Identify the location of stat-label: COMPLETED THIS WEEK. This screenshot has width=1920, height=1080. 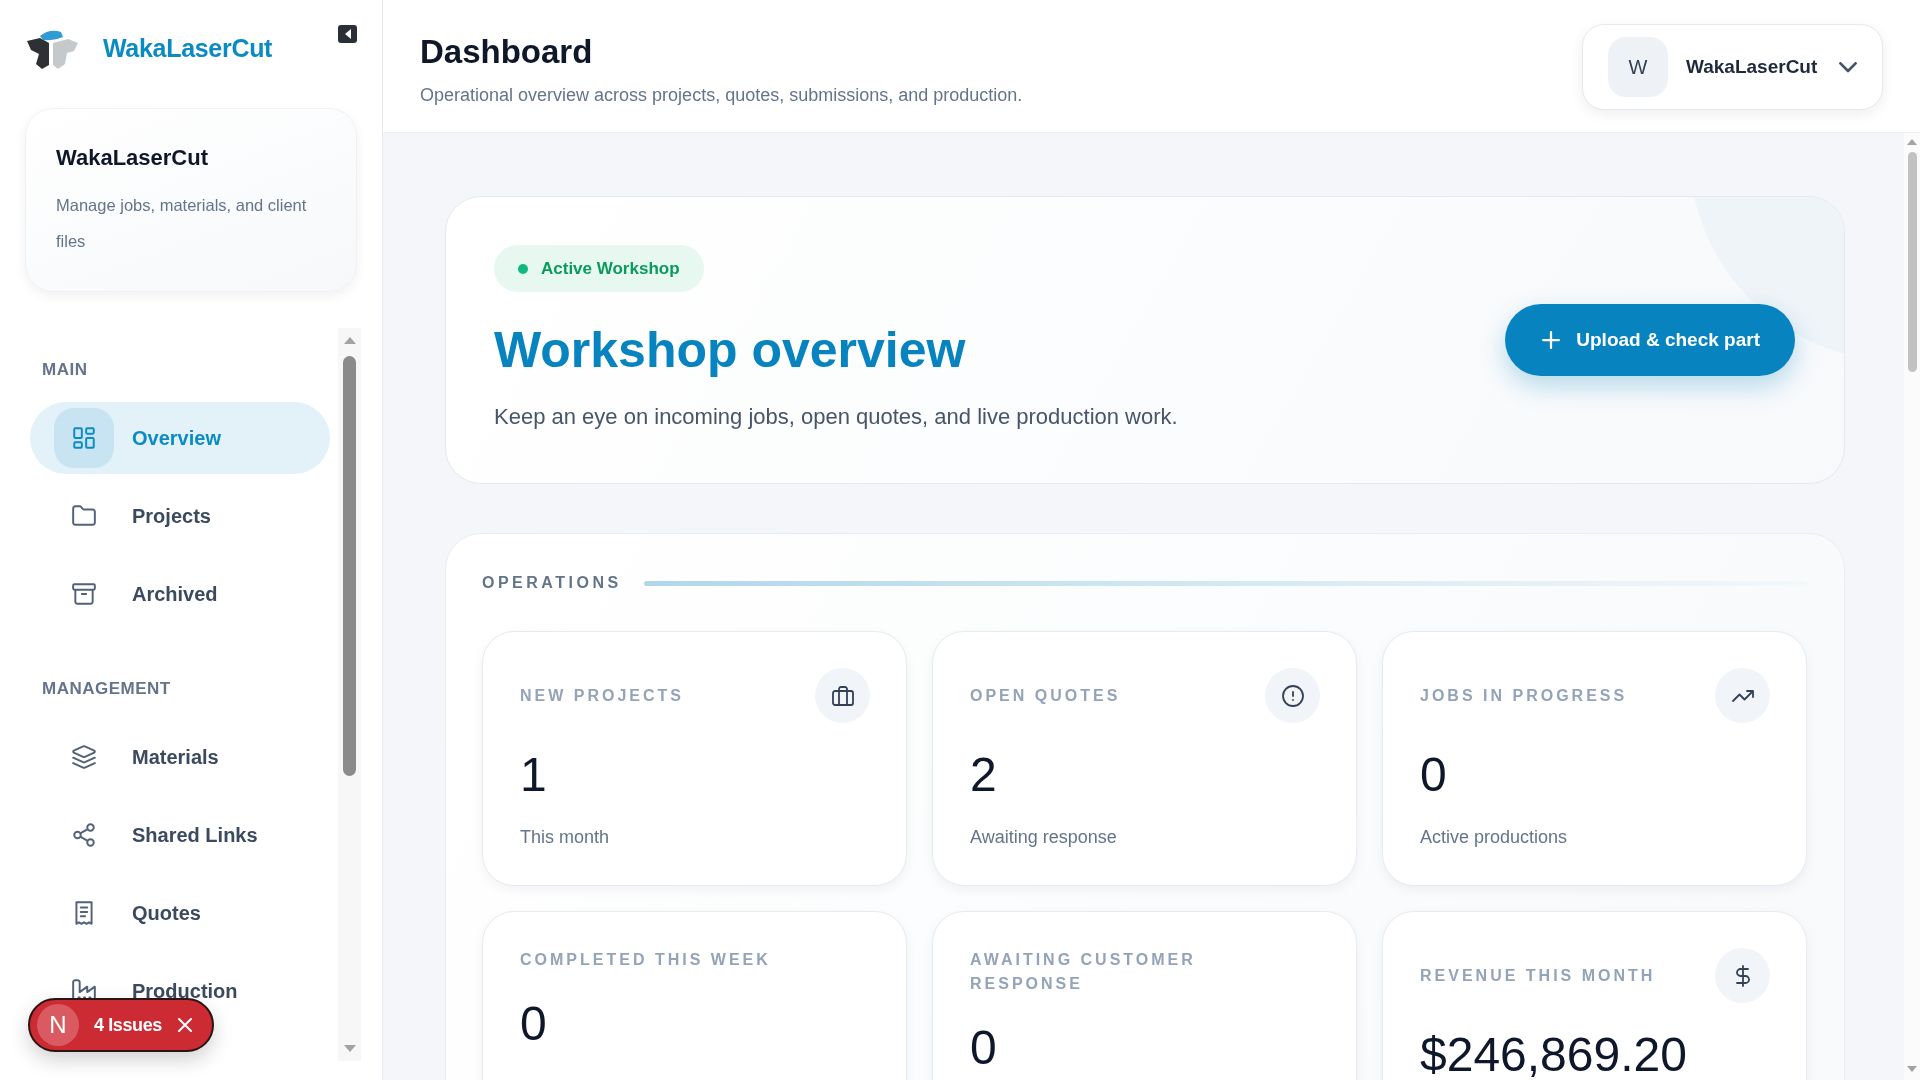
(645, 960).